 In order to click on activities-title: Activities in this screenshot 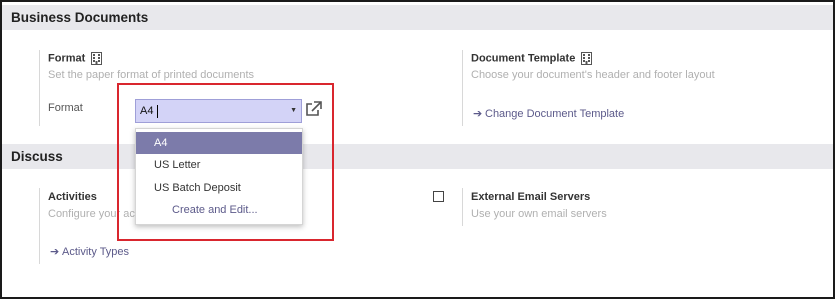, I will do `click(72, 197)`.